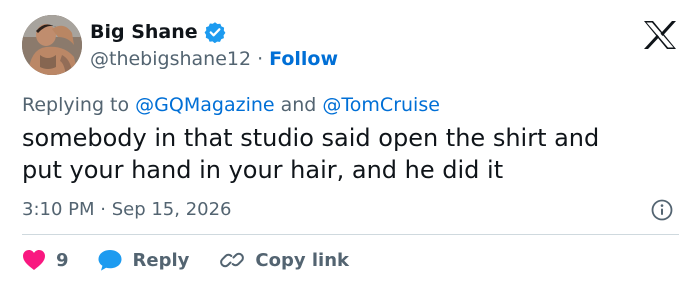 The image size is (700, 287). I want to click on reply-bubble-icon, so click(110, 260).